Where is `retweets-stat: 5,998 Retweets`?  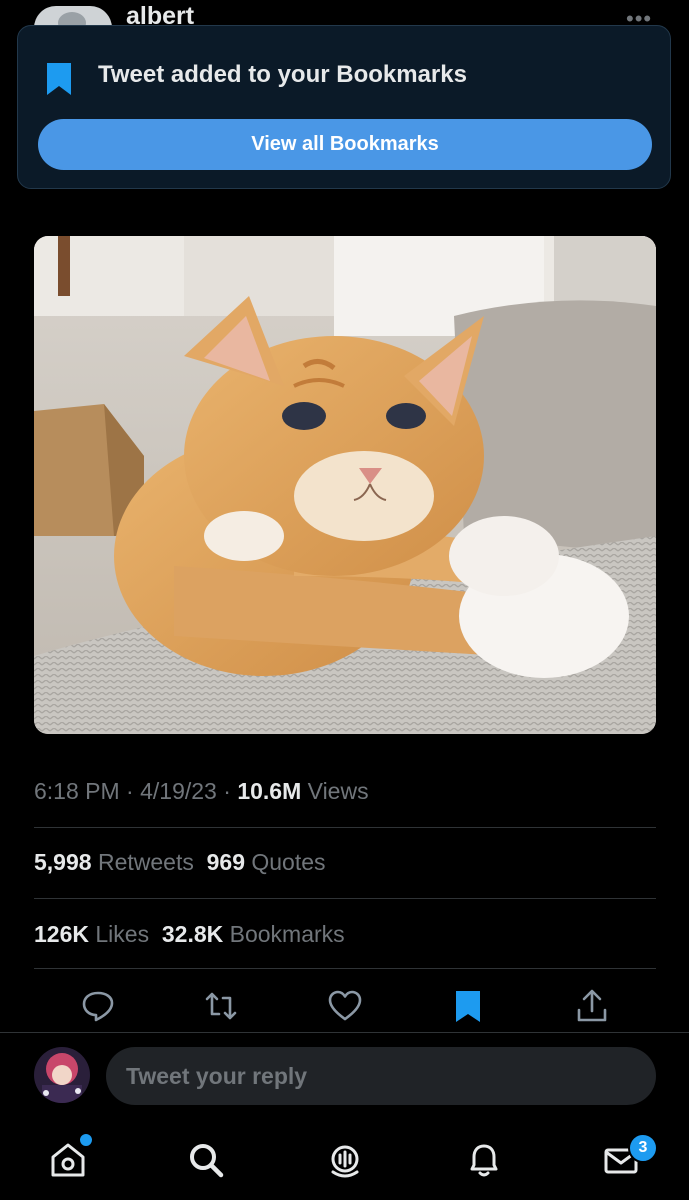
retweets-stat: 5,998 Retweets is located at coordinates (114, 862).